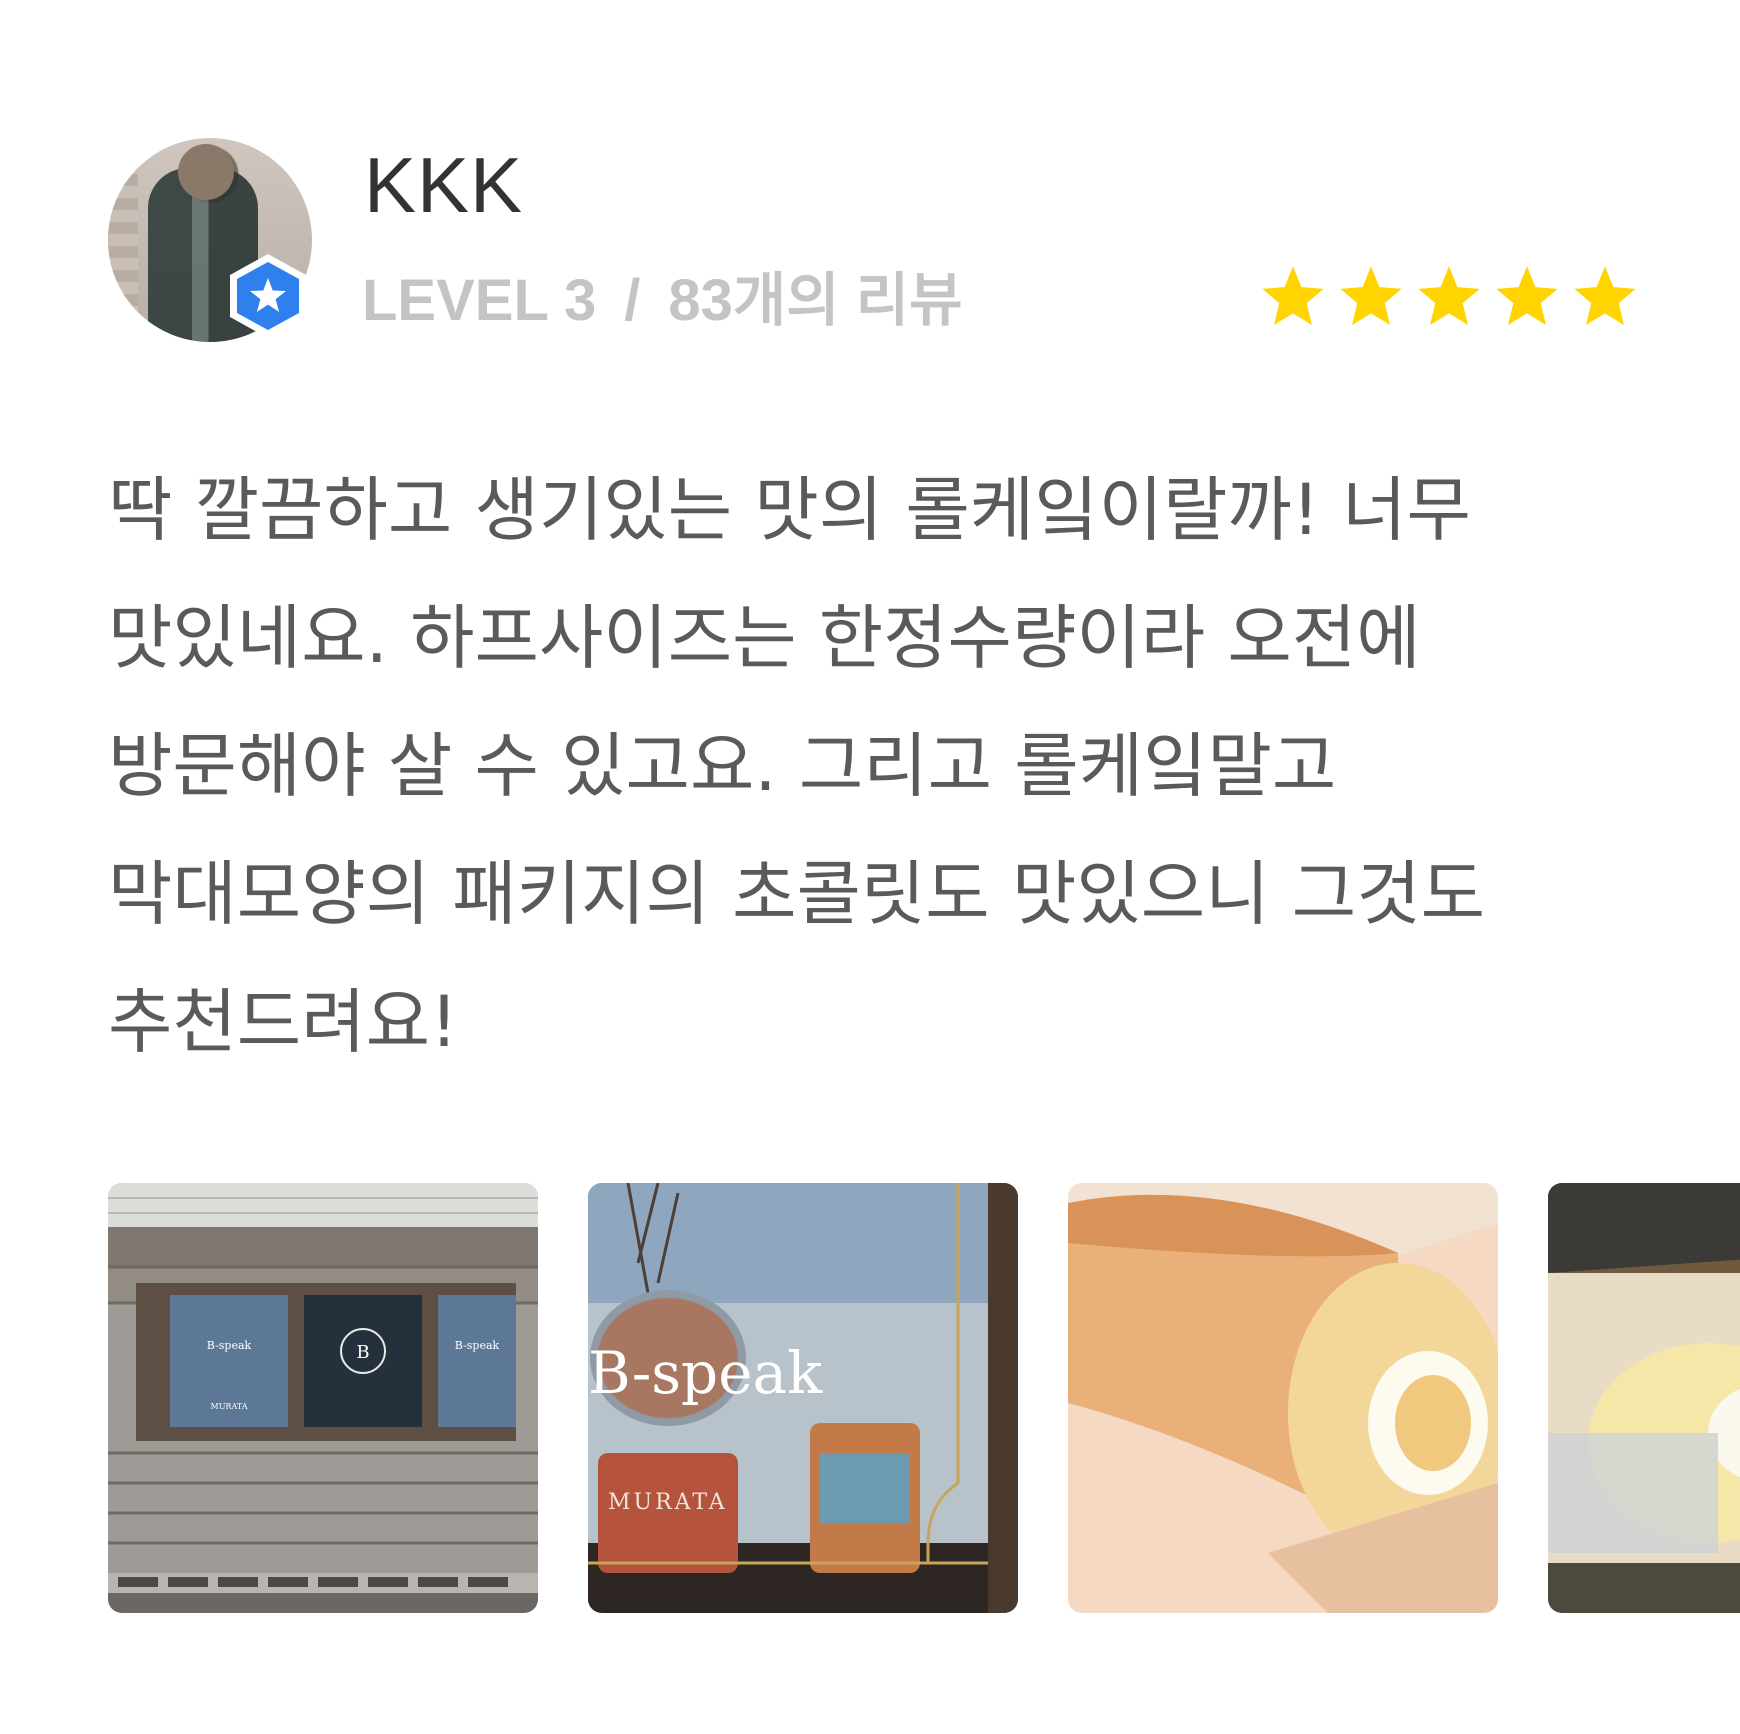 This screenshot has height=1734, width=1740. Describe the element at coordinates (268, 296) in the screenshot. I see `level-star-badge-icon` at that location.